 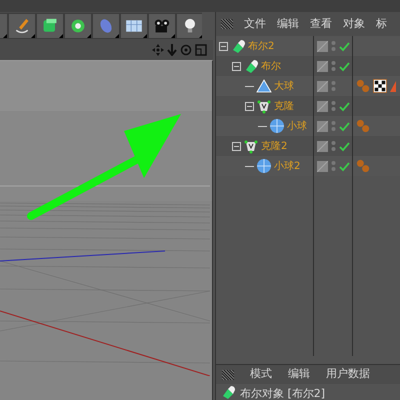 What do you see at coordinates (134, 26) in the screenshot?
I see `floor-tool-button` at bounding box center [134, 26].